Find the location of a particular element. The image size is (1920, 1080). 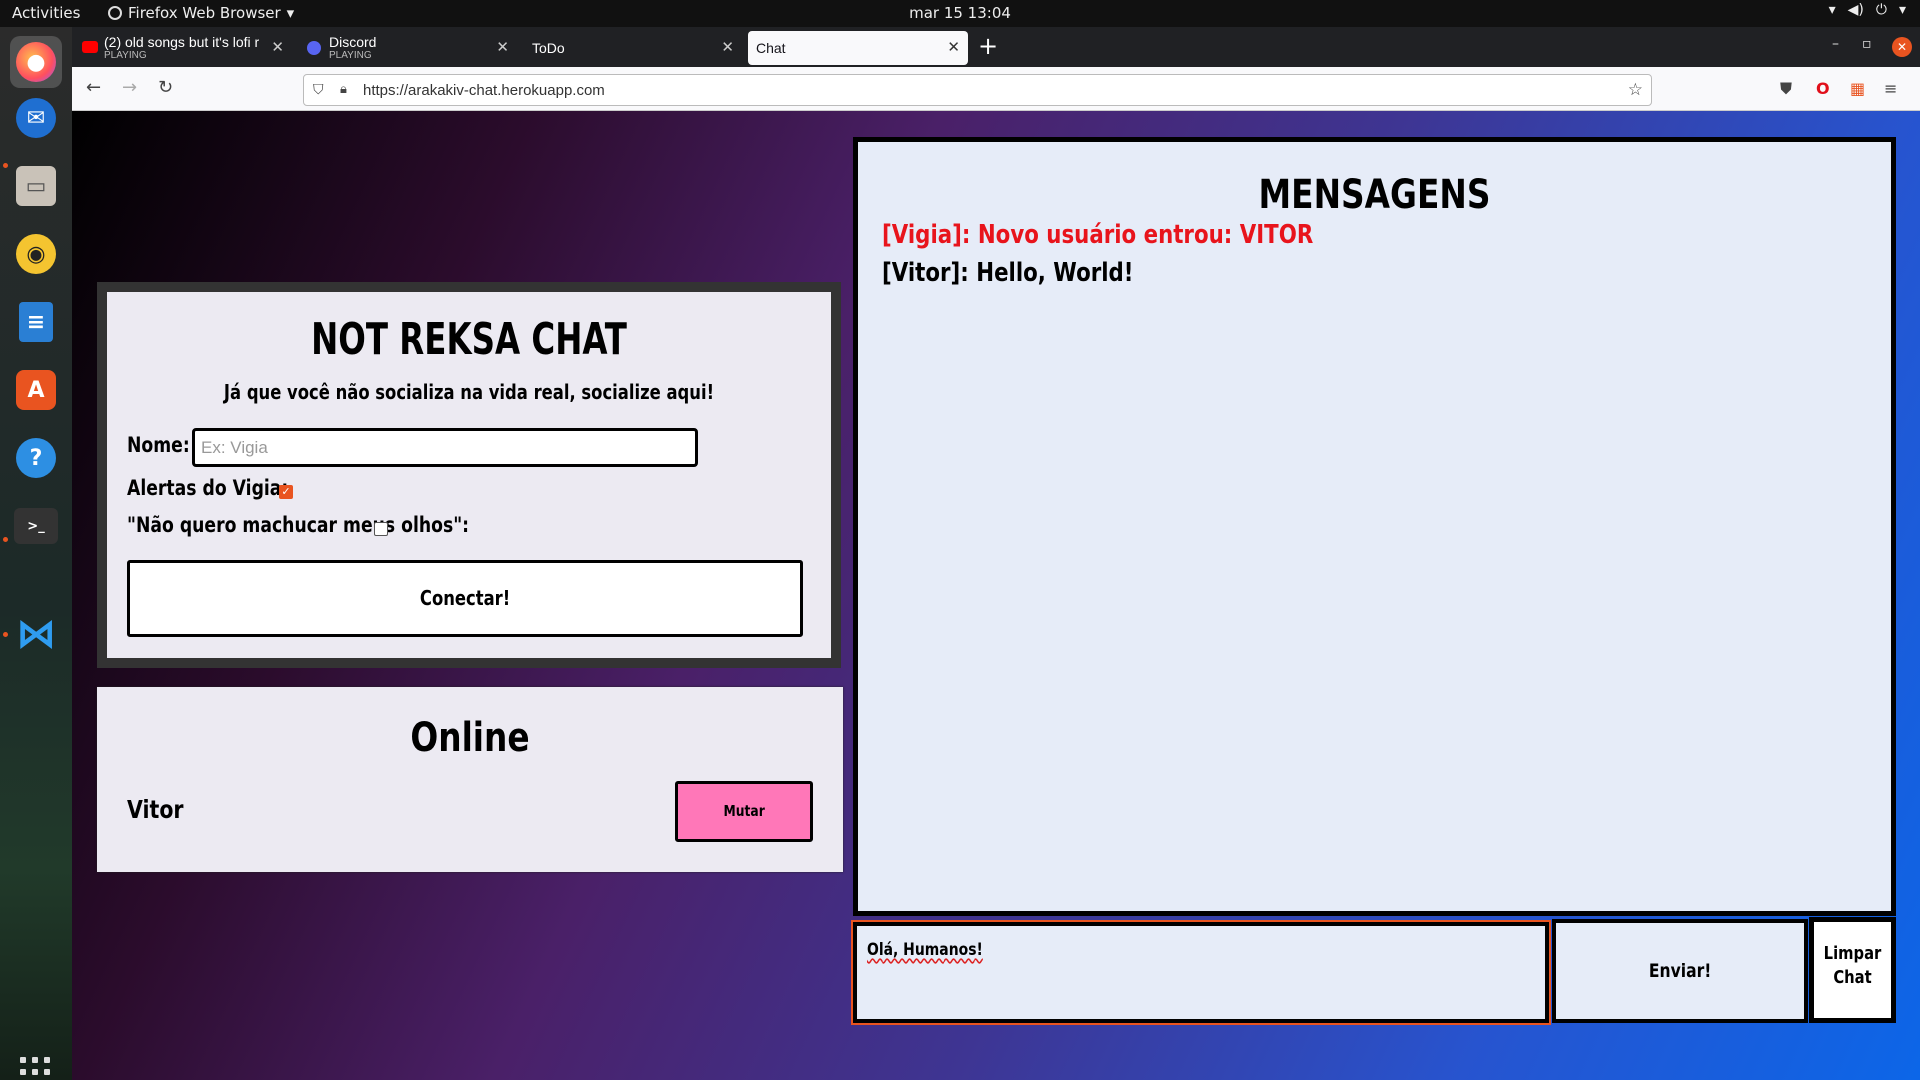

bookmark-star-icon: ☆ is located at coordinates (1635, 90).